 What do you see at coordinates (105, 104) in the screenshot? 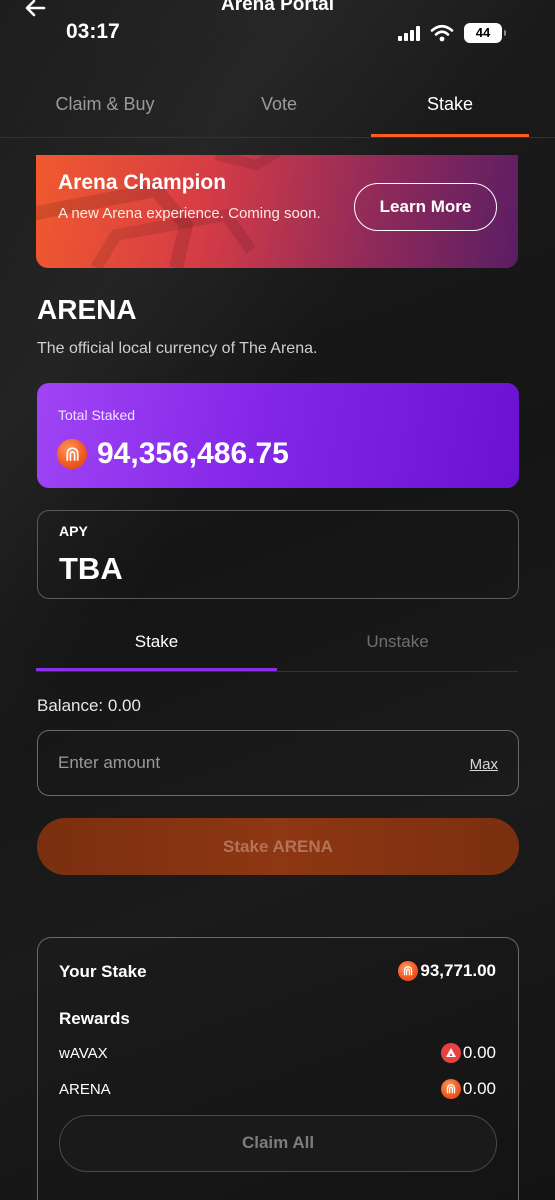
I see `tab-claim-buy: Claim & Buy` at bounding box center [105, 104].